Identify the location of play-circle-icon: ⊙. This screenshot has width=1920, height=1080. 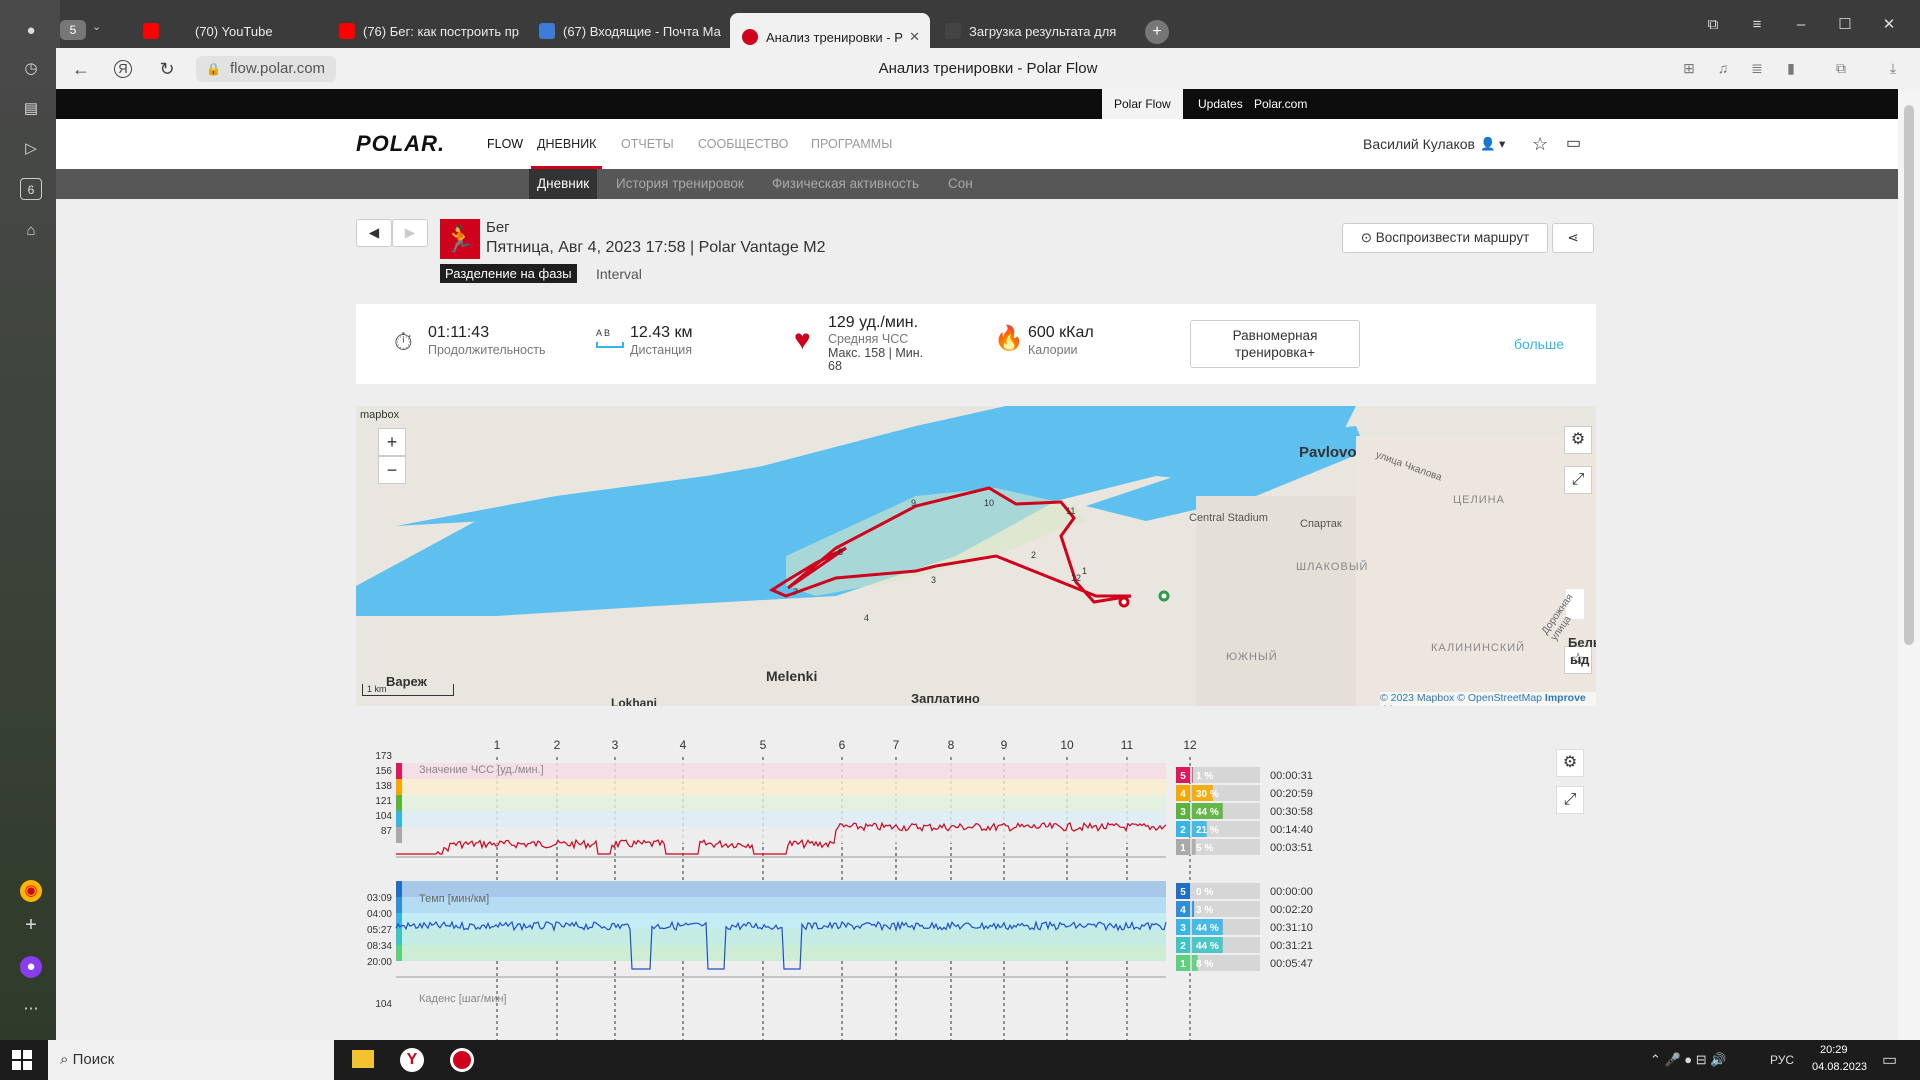
(1368, 237).